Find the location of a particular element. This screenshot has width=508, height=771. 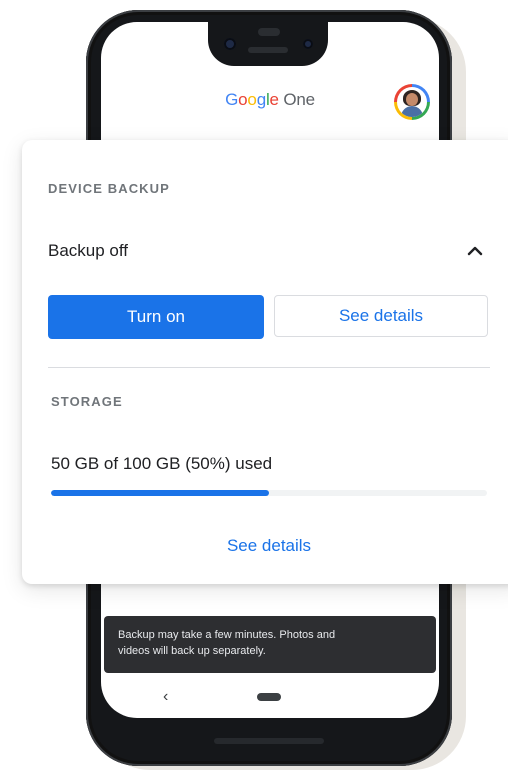

avatar is located at coordinates (412, 102).